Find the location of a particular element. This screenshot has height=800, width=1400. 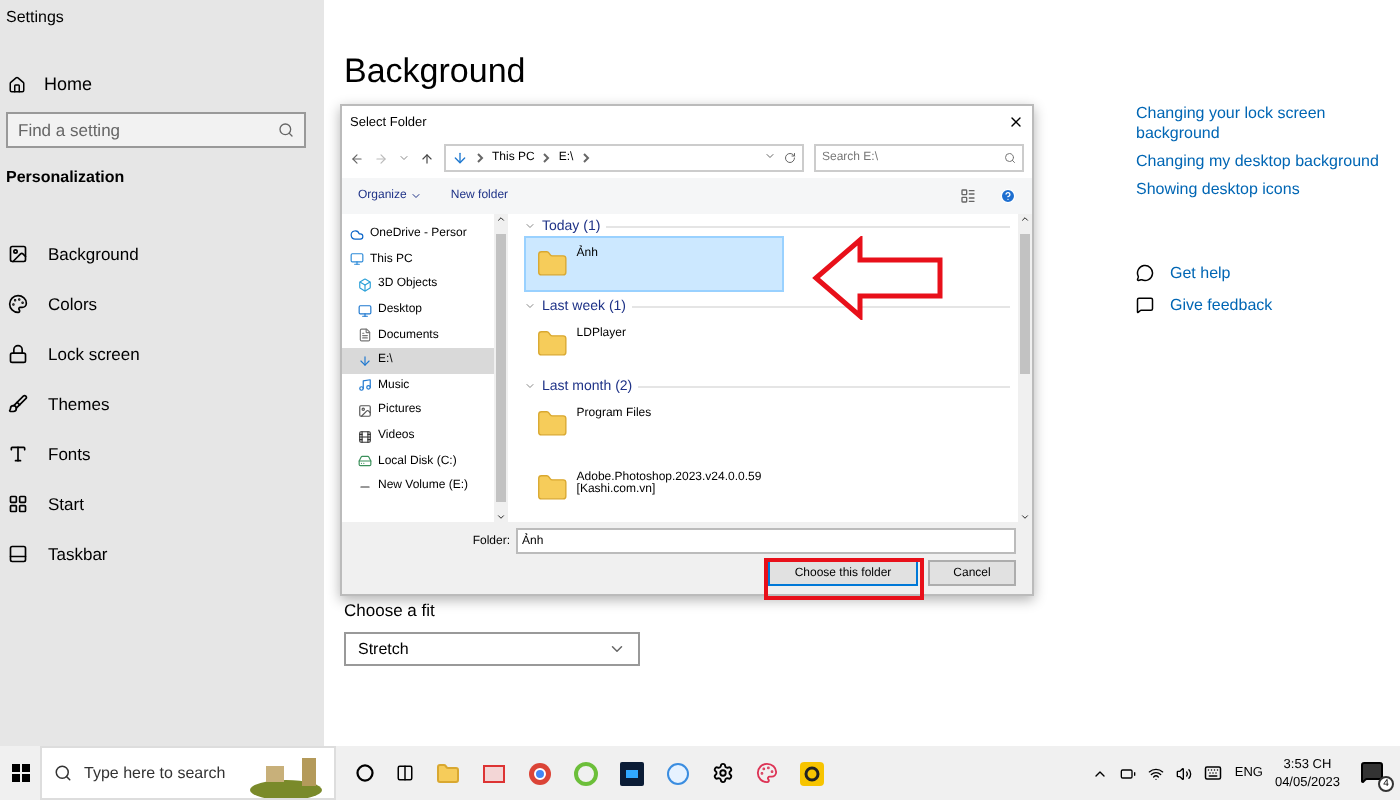

sidebar-item: Start is located at coordinates (162, 503).